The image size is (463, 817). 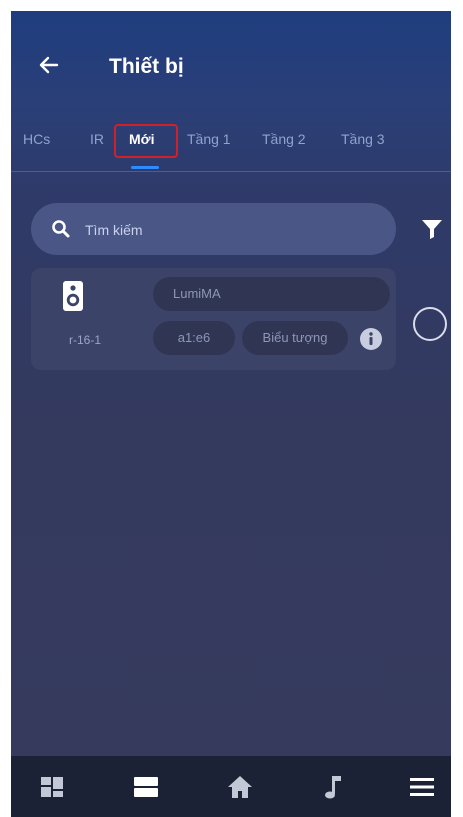 I want to click on header-divider, so click(x=231, y=171).